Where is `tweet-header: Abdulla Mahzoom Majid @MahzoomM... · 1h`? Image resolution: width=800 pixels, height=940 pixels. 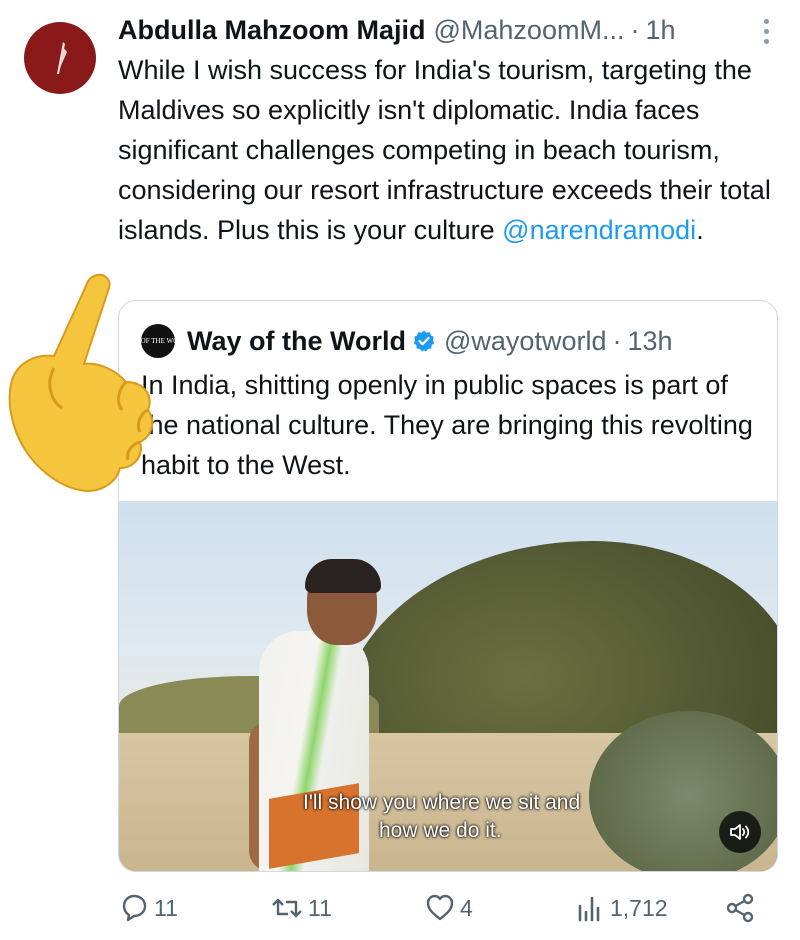
tweet-header: Abdulla Mahzoom Majid @MahzoomM... · 1h is located at coordinates (448, 30).